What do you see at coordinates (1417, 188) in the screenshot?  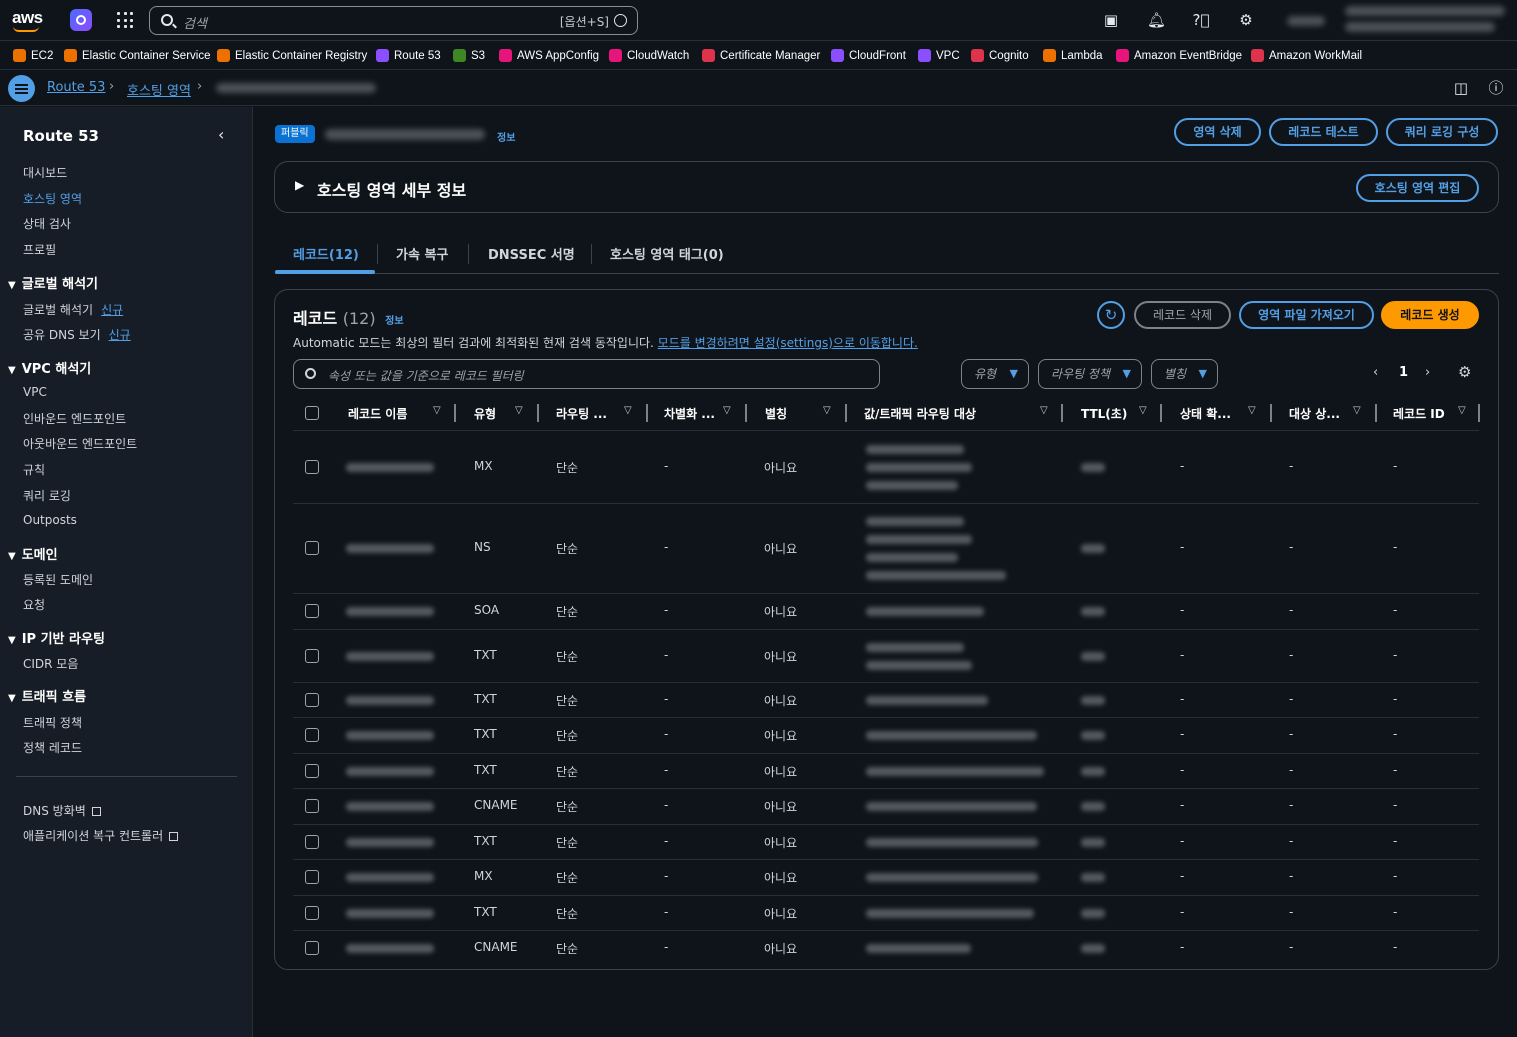 I see `edit-hosted-zone-button: 호스팅 영역 편집` at bounding box center [1417, 188].